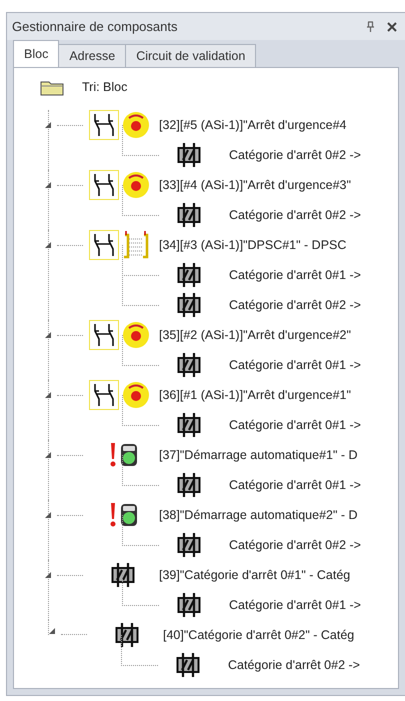 The width and height of the screenshot is (405, 701). I want to click on tab: Adresse, so click(92, 55).